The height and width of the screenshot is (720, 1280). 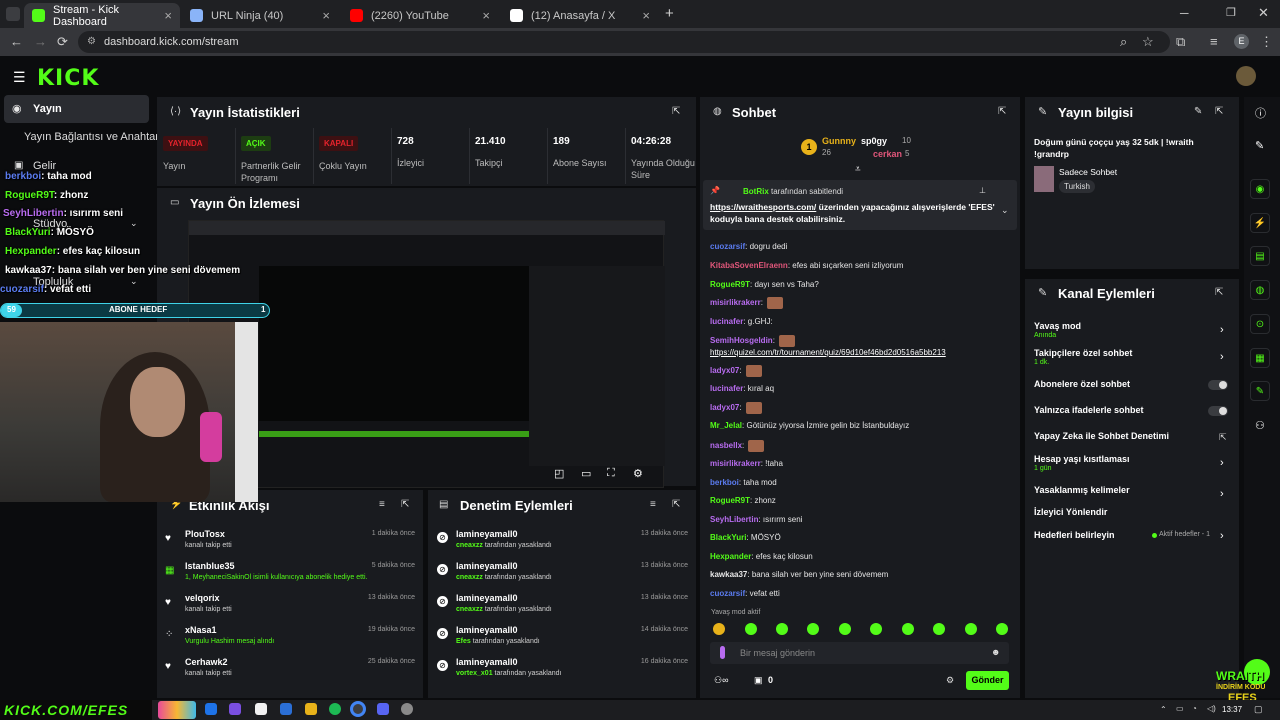 What do you see at coordinates (211, 709) in the screenshot?
I see `taskbar-edge-icon` at bounding box center [211, 709].